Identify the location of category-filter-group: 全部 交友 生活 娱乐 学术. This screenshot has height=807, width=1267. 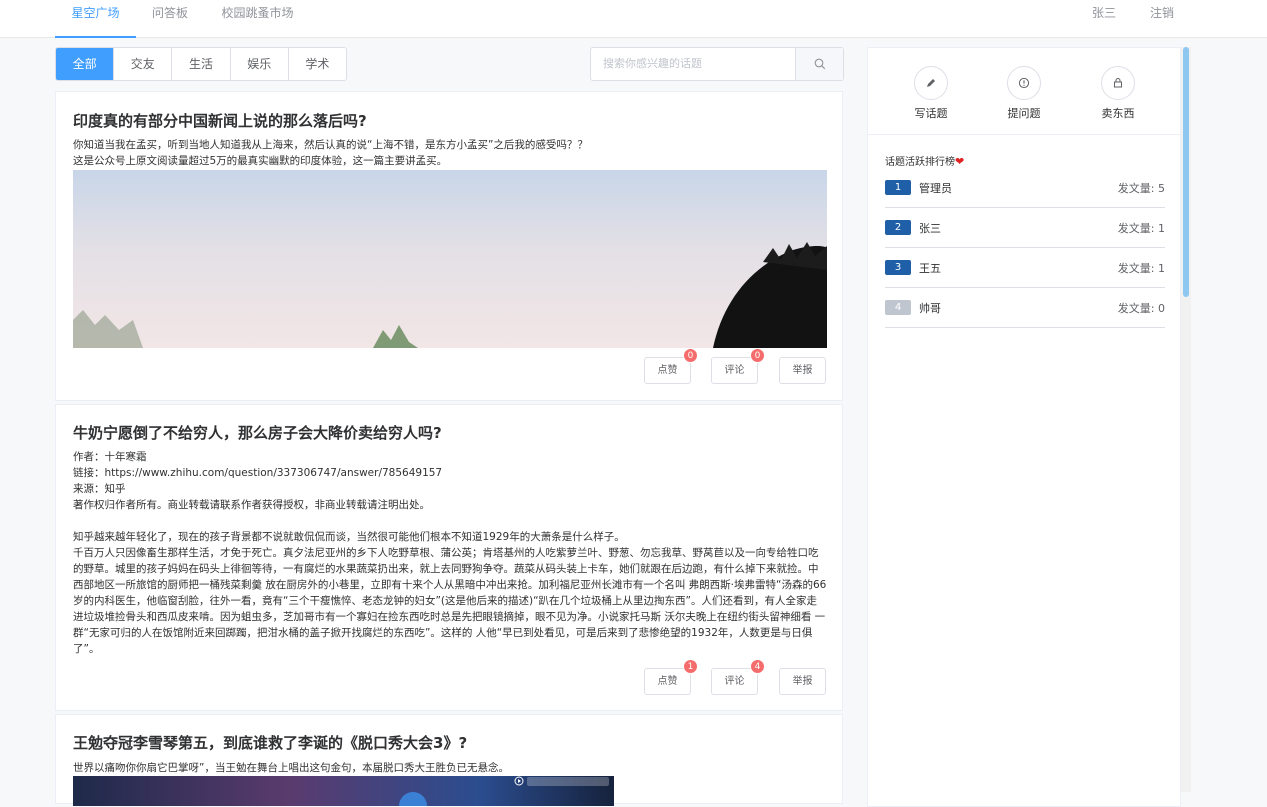
(201, 64).